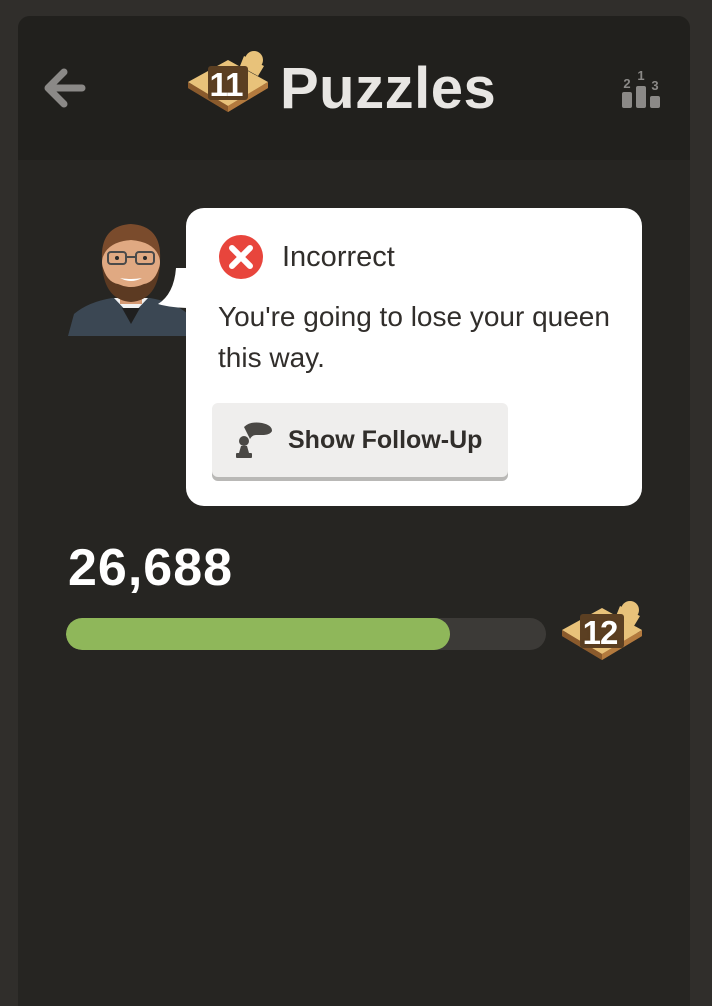  I want to click on arrow-left-icon, so click(65, 88).